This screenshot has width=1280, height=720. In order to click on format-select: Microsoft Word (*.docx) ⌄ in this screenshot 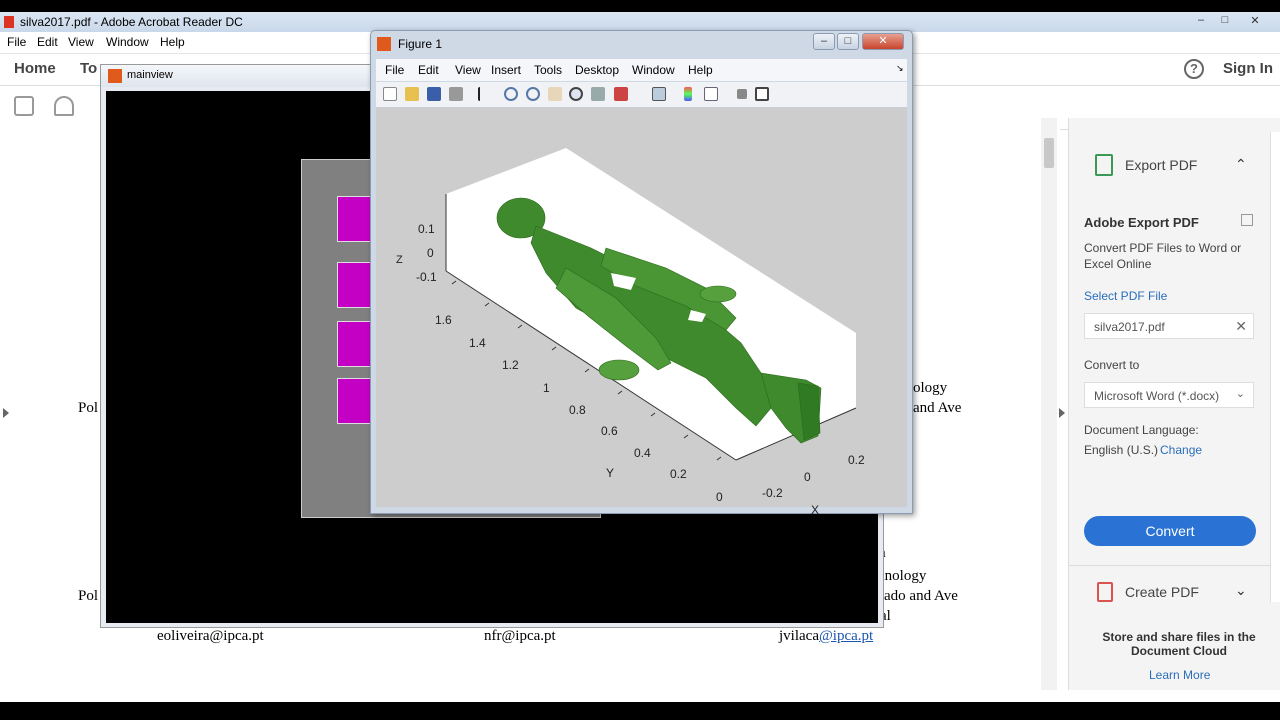, I will do `click(1169, 395)`.